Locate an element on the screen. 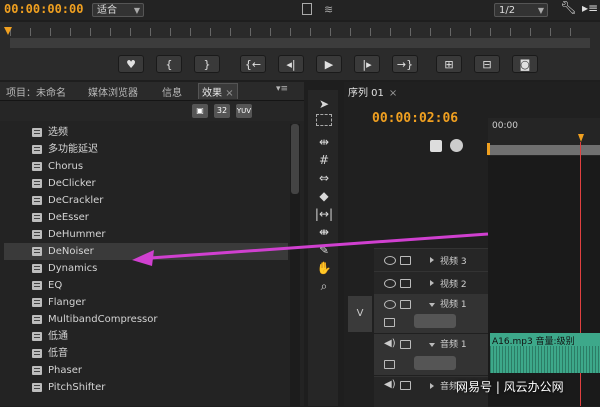 The width and height of the screenshot is (600, 407). list-item: MultibandCompressor is located at coordinates (146, 319).